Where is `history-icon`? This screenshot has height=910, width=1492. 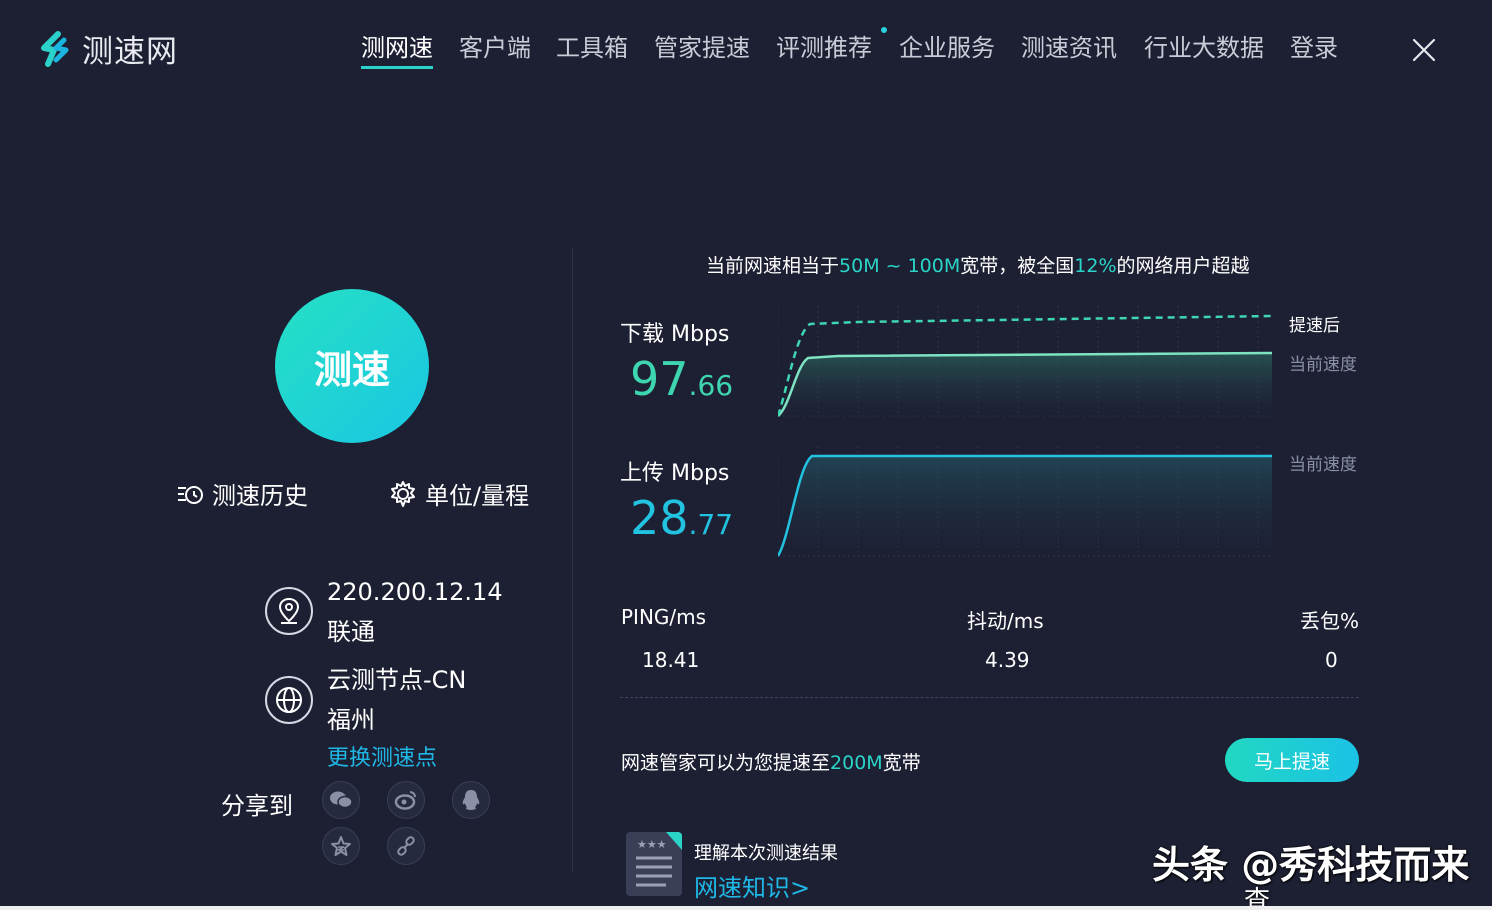 history-icon is located at coordinates (190, 494).